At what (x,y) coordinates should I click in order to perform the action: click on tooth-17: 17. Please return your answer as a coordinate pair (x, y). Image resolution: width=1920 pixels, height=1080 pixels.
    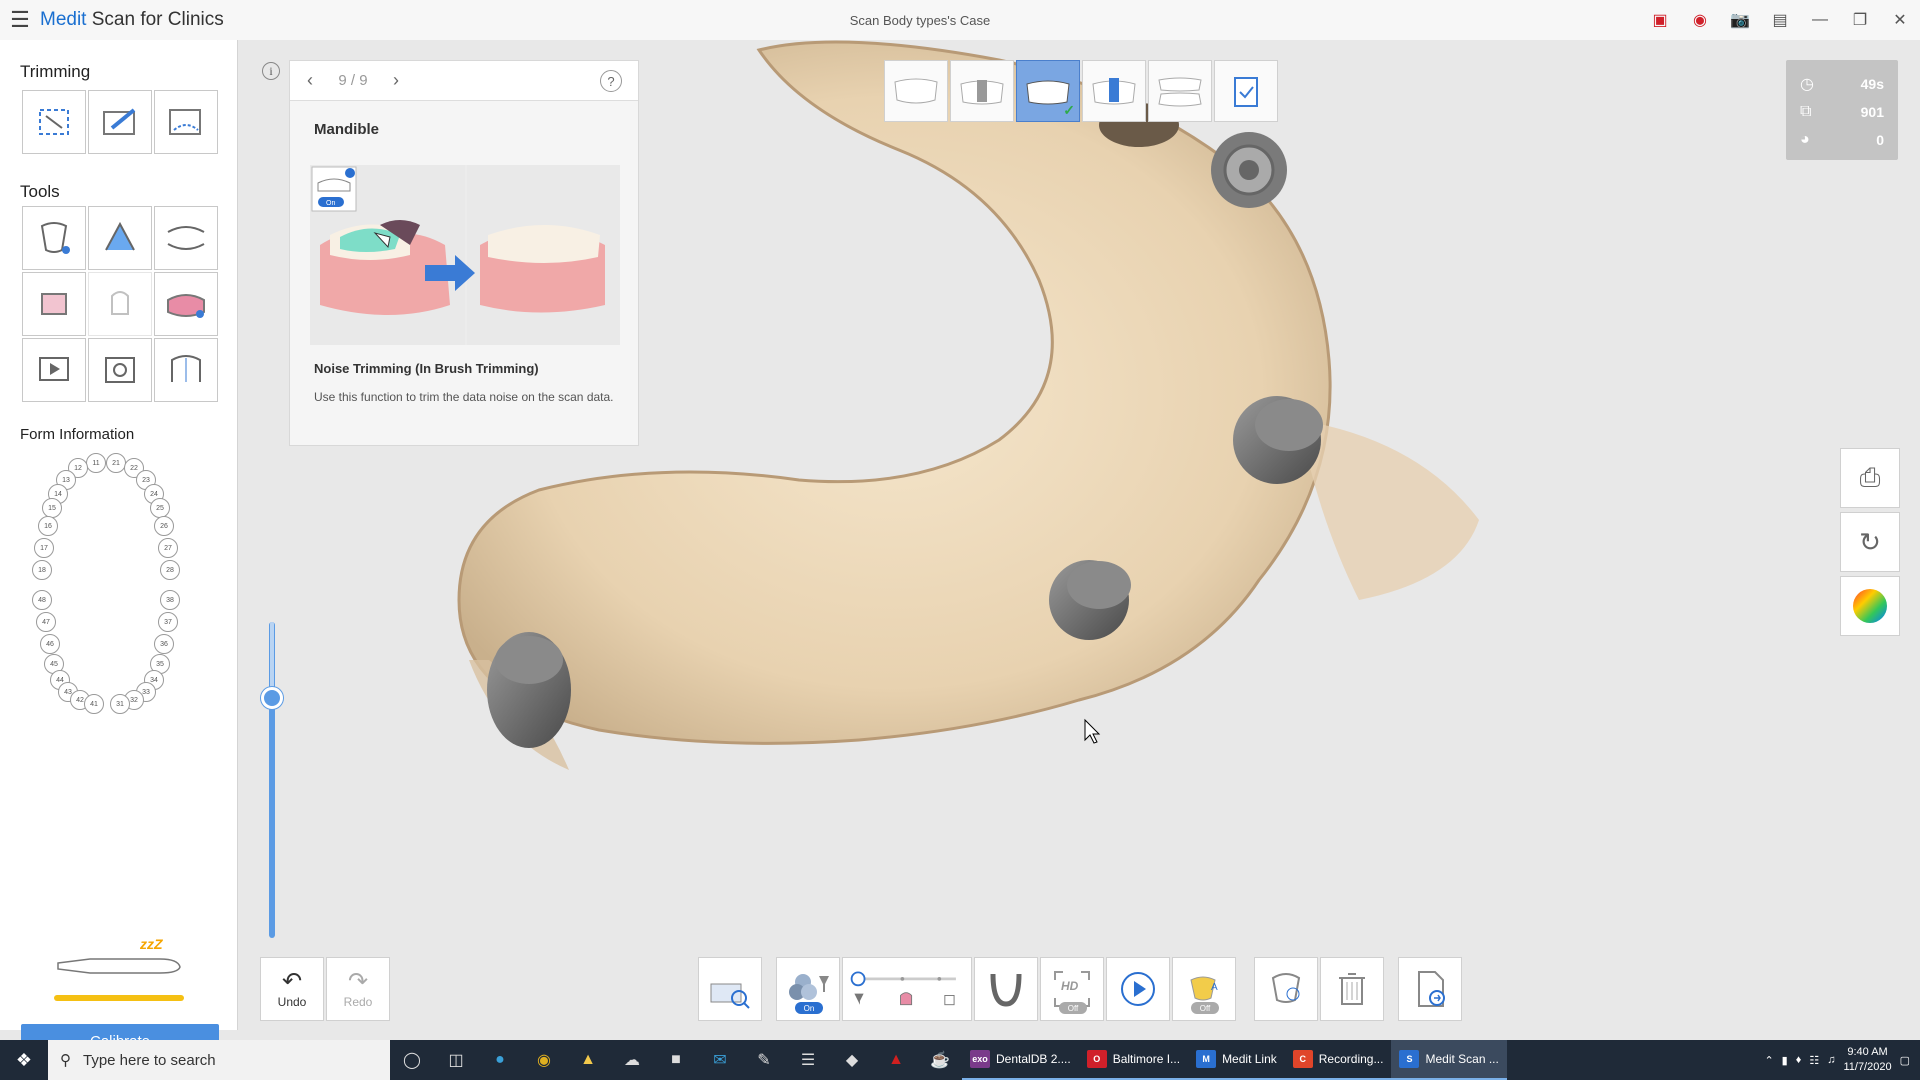
    Looking at the image, I should click on (44, 548).